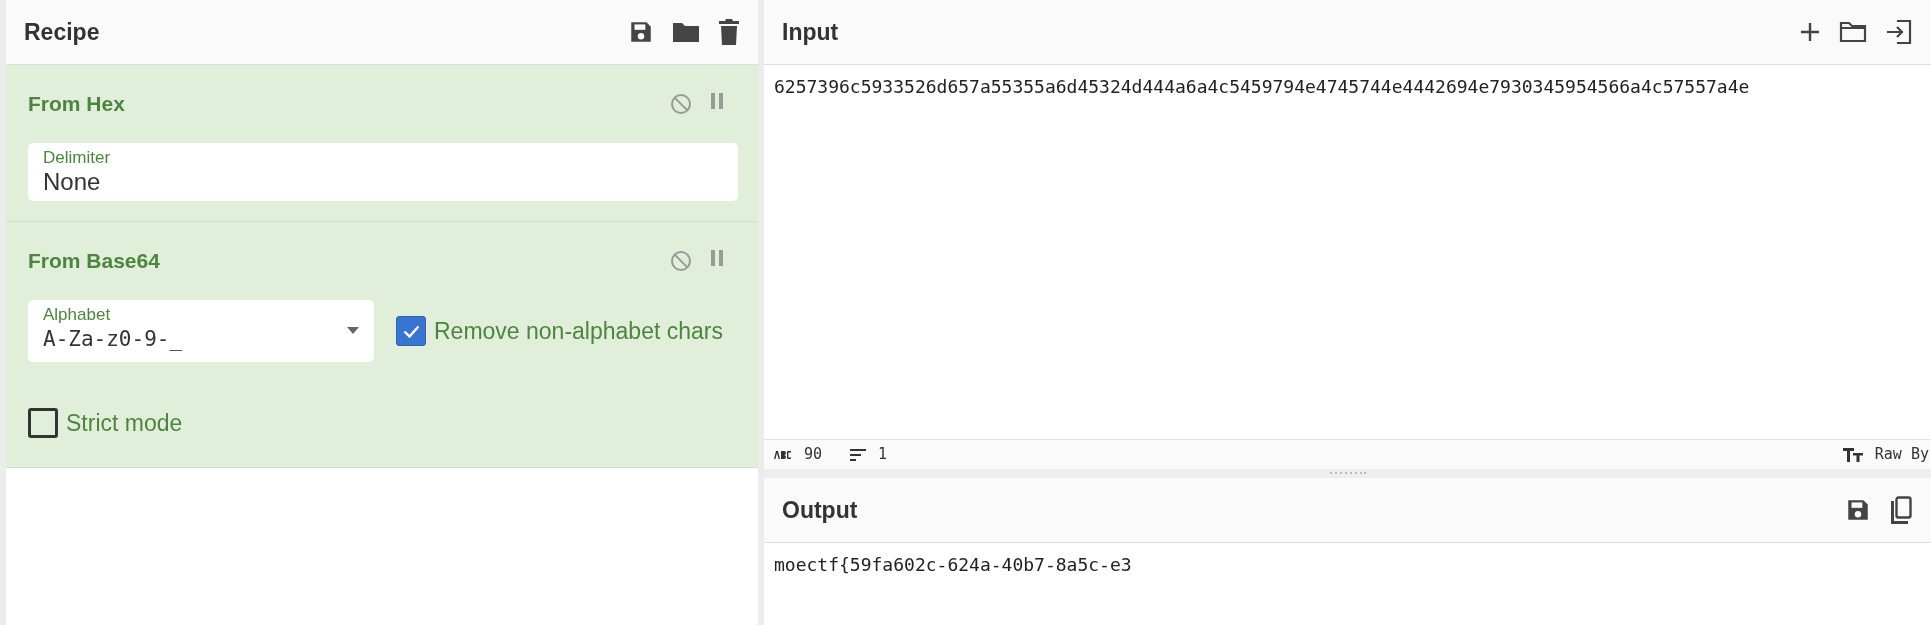 The height and width of the screenshot is (625, 1931). What do you see at coordinates (1901, 454) in the screenshot?
I see `format-button: Raw By` at bounding box center [1901, 454].